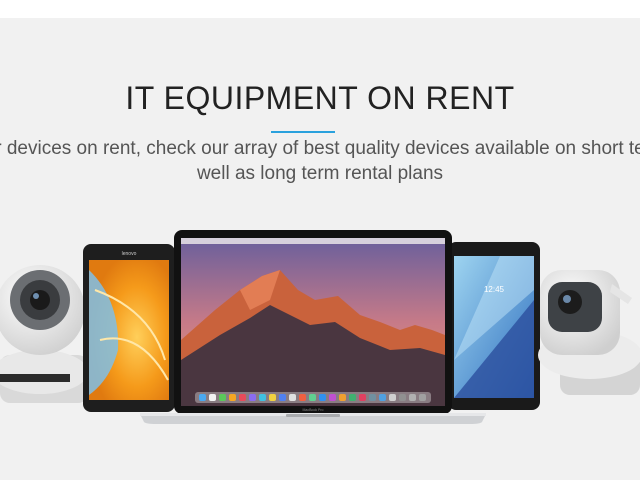  I want to click on ptz-camera-right-icon, so click(589, 332).